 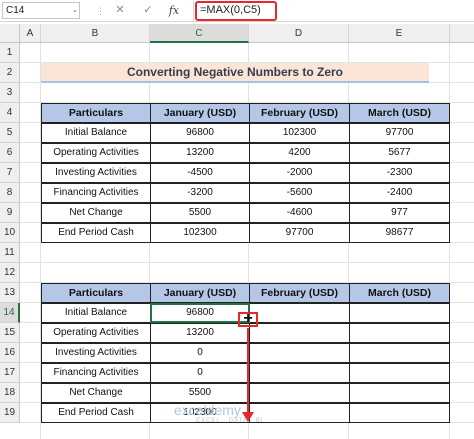 I want to click on table2-label-cell: Net Change, so click(x=96, y=393).